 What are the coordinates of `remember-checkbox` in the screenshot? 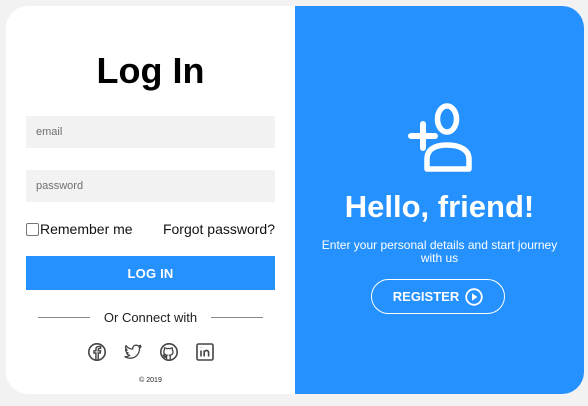 It's located at (32, 229).